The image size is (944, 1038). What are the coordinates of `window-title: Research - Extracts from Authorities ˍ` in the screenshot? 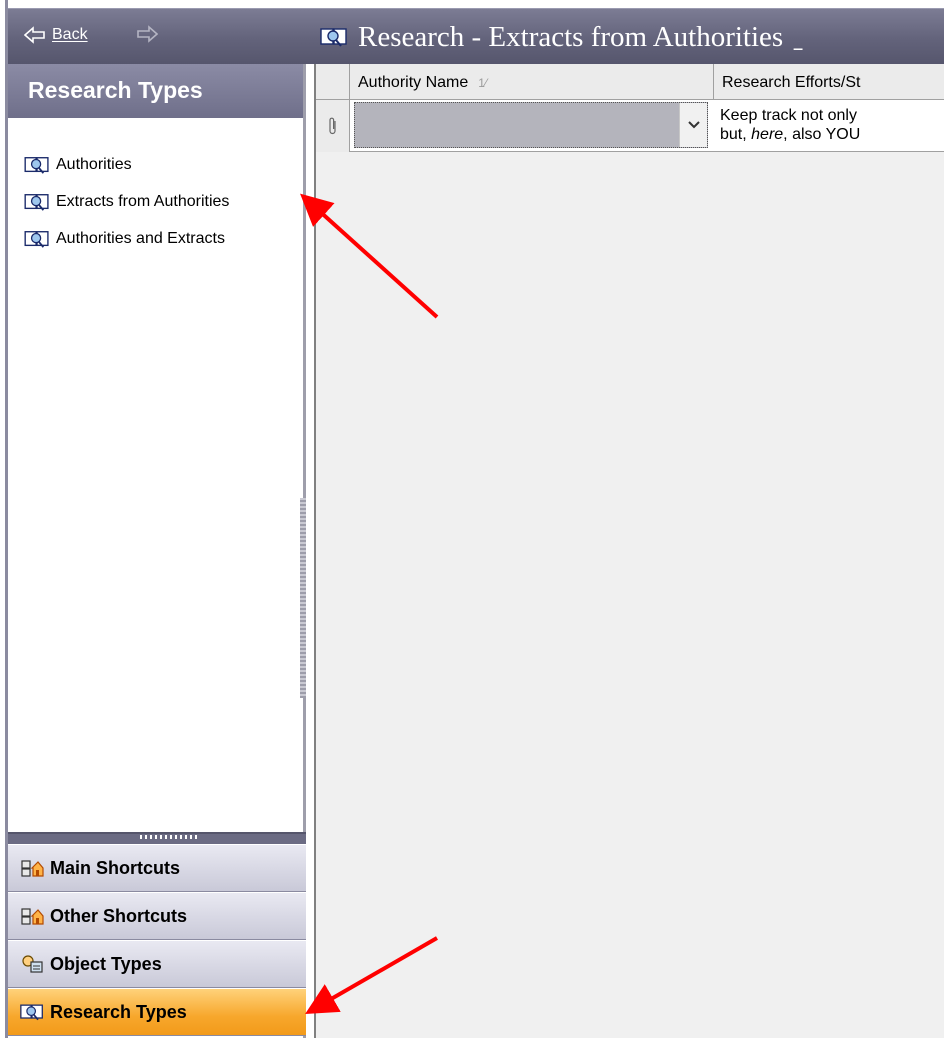 It's located at (561, 37).